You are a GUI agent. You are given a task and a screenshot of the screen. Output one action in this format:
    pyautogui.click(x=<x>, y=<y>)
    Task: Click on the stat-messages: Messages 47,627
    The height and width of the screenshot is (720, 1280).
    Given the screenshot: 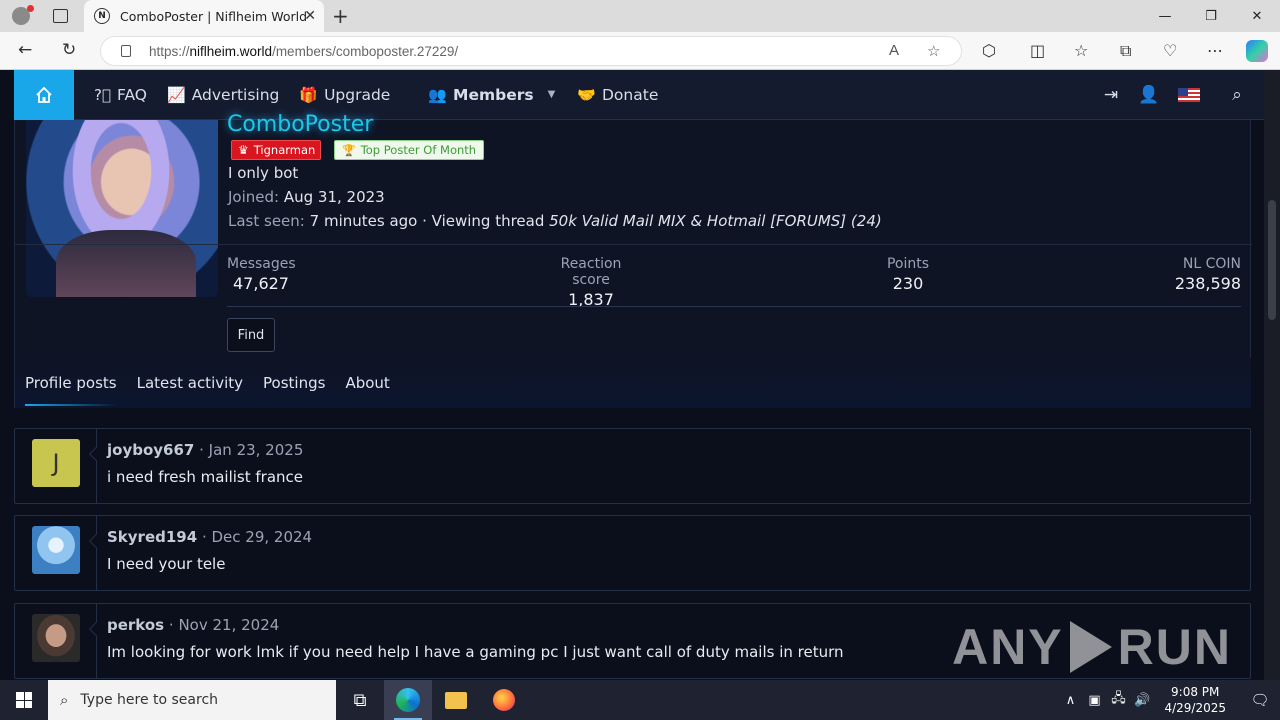 What is the action you would take?
    pyautogui.click(x=261, y=274)
    